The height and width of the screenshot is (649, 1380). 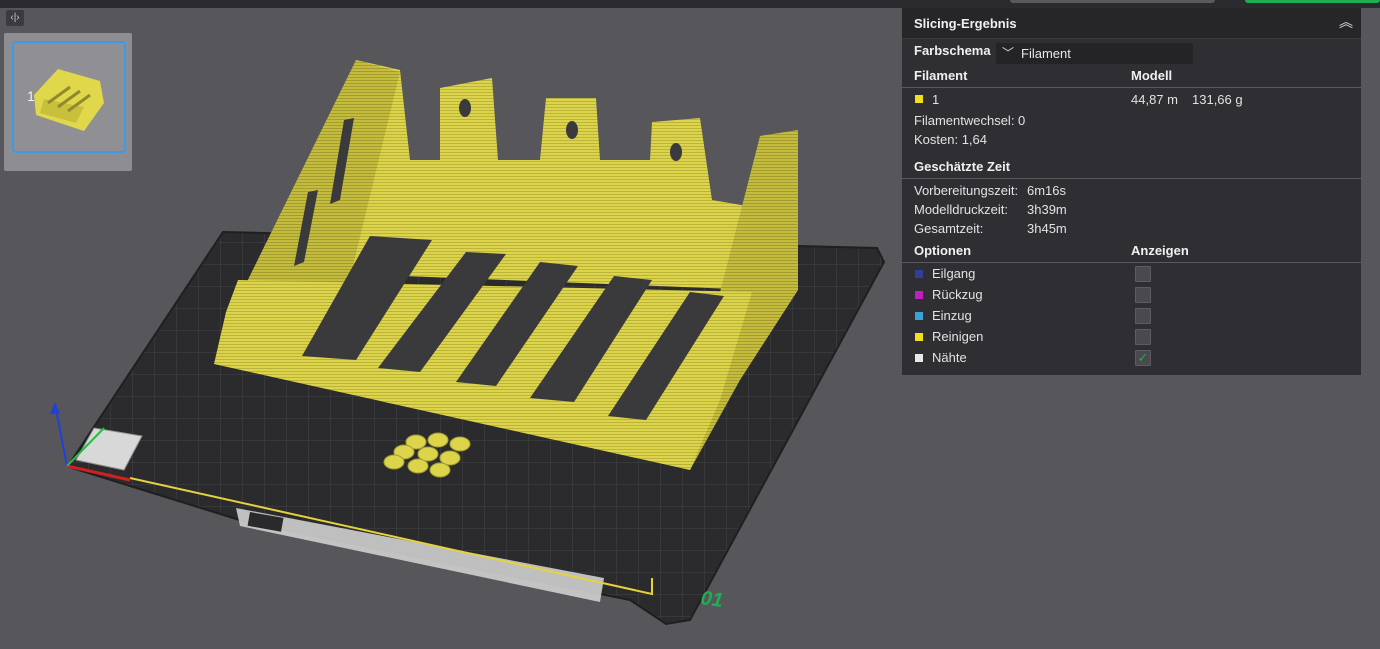 What do you see at coordinates (954, 273) in the screenshot?
I see `option-label: Eilgang` at bounding box center [954, 273].